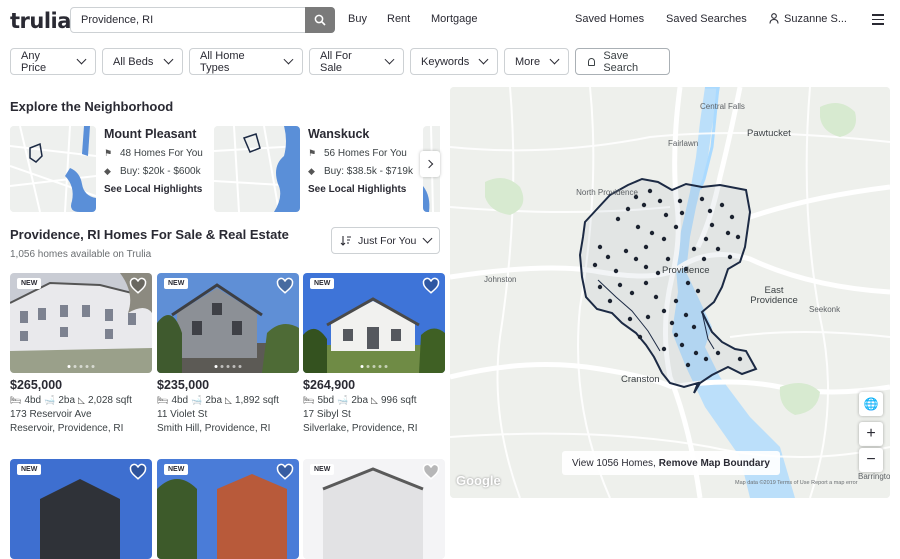  What do you see at coordinates (374, 366) in the screenshot?
I see `photo-pager` at bounding box center [374, 366].